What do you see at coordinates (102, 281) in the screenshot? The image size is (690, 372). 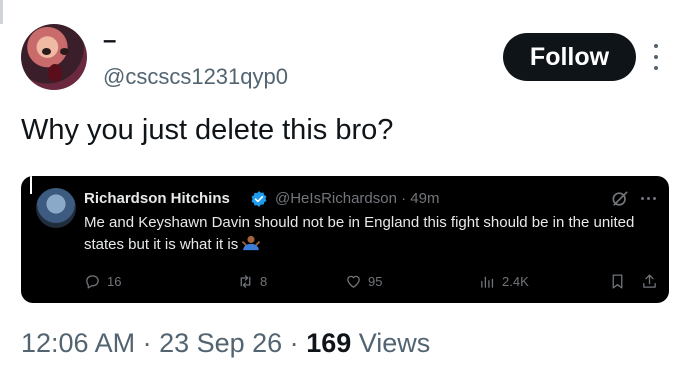 I see `reply-action: 16` at bounding box center [102, 281].